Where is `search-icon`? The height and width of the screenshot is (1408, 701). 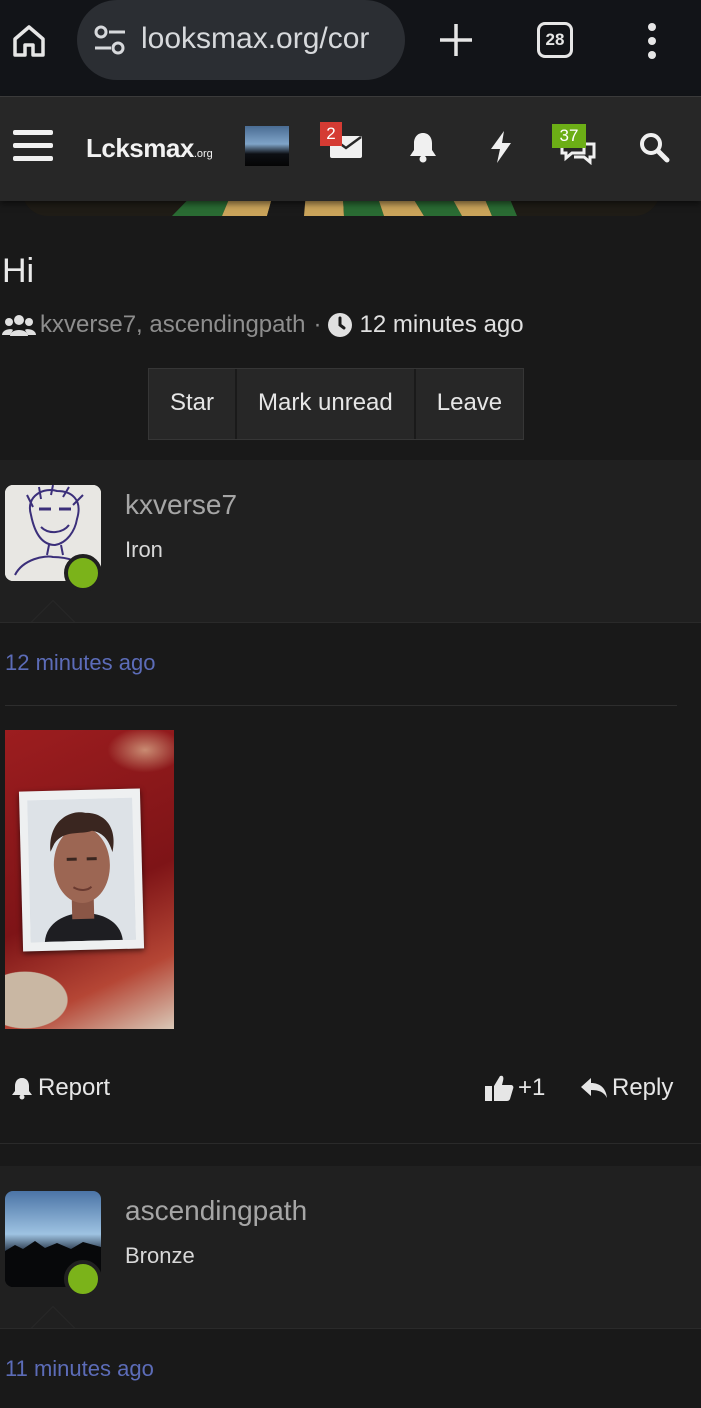
search-icon is located at coordinates (654, 147).